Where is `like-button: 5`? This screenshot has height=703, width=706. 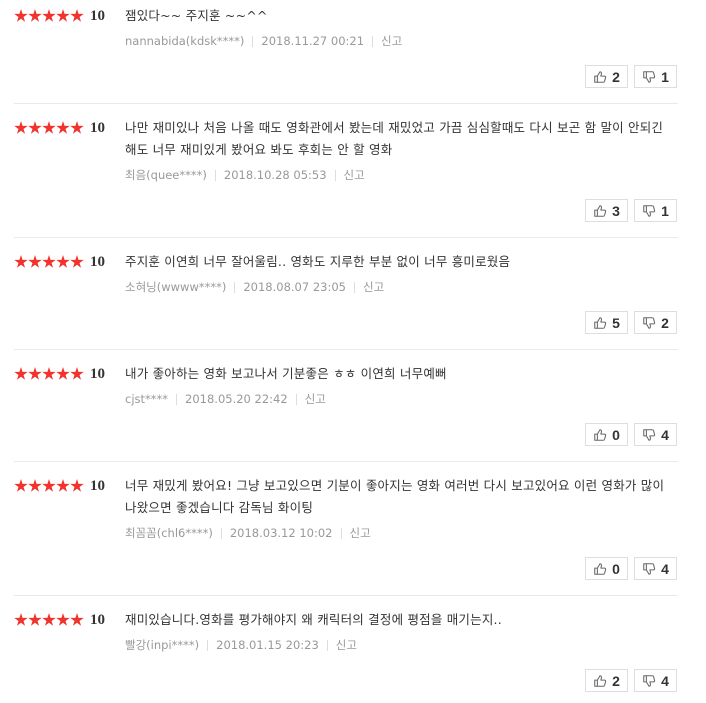
like-button: 5 is located at coordinates (606, 322).